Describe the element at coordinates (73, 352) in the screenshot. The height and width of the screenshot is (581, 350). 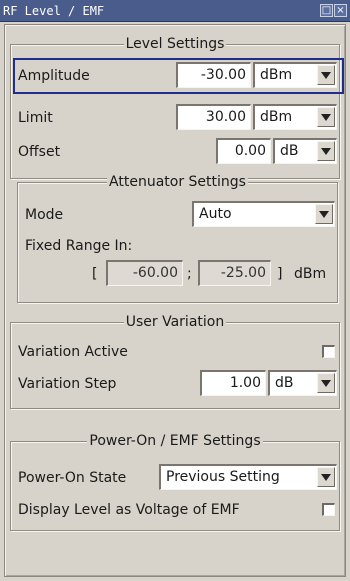
I see `variation-active-label: Variation Active` at that location.